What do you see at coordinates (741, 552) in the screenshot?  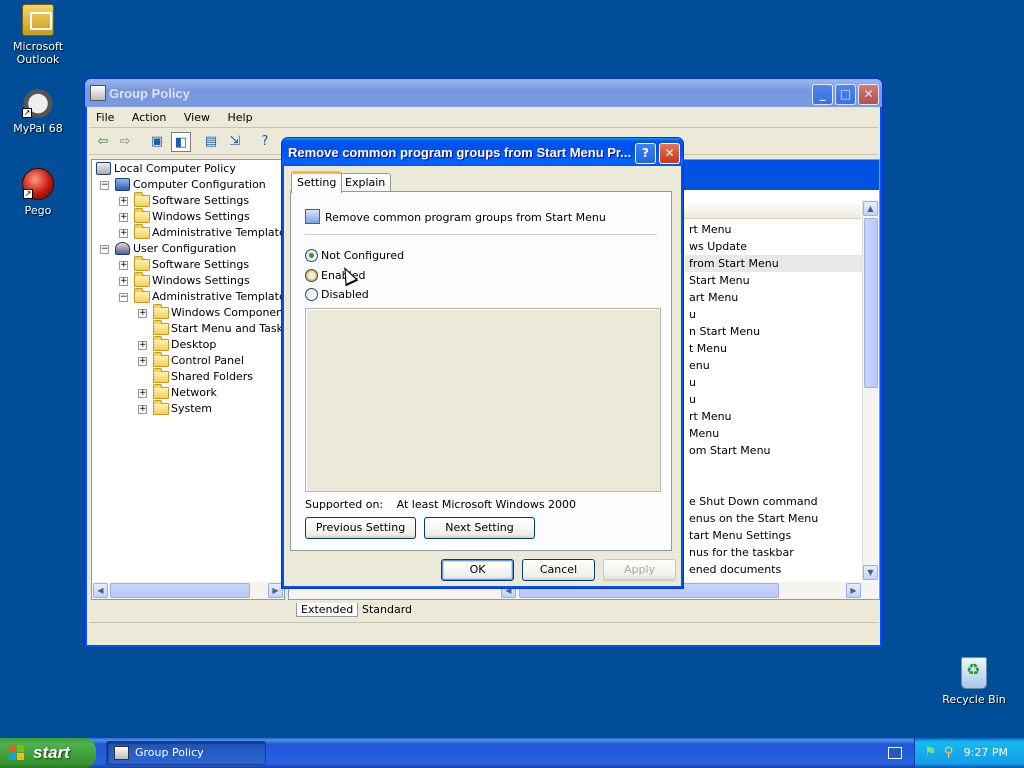 I see `list-item: nus for the taskbar` at bounding box center [741, 552].